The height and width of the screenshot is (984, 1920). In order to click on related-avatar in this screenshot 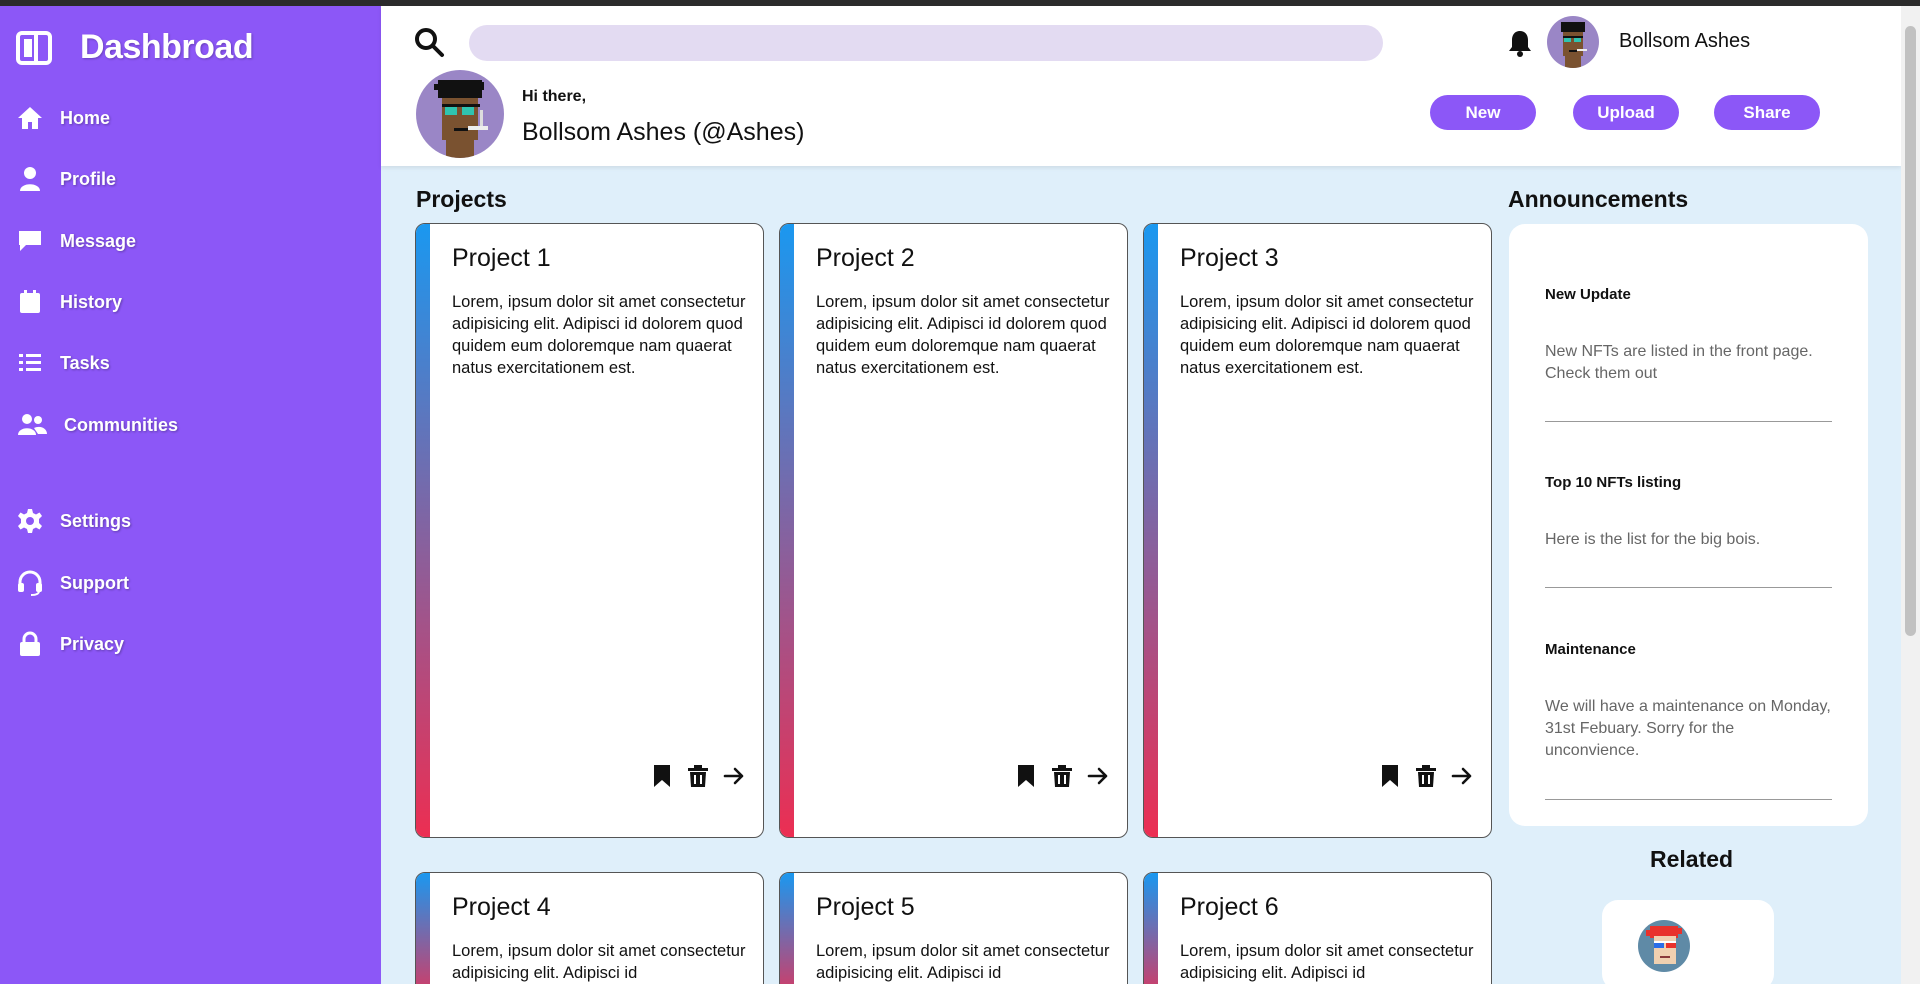, I will do `click(1664, 946)`.